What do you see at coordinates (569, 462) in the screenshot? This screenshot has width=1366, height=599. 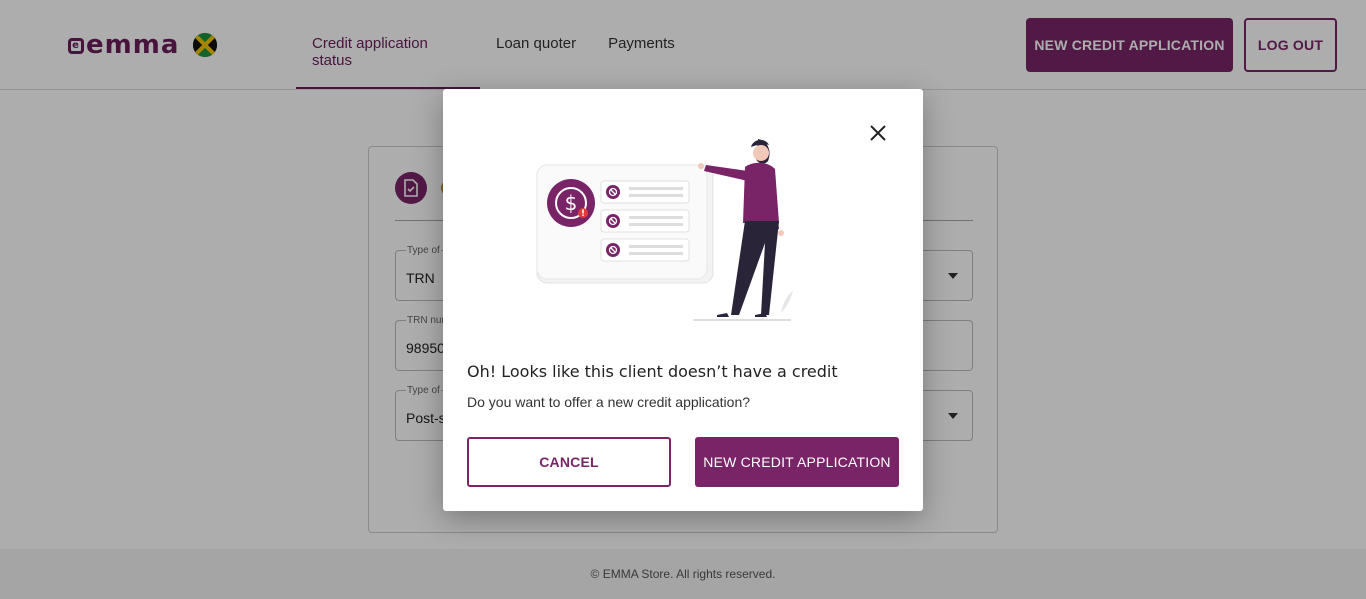 I see `cancel-button: CANCEL` at bounding box center [569, 462].